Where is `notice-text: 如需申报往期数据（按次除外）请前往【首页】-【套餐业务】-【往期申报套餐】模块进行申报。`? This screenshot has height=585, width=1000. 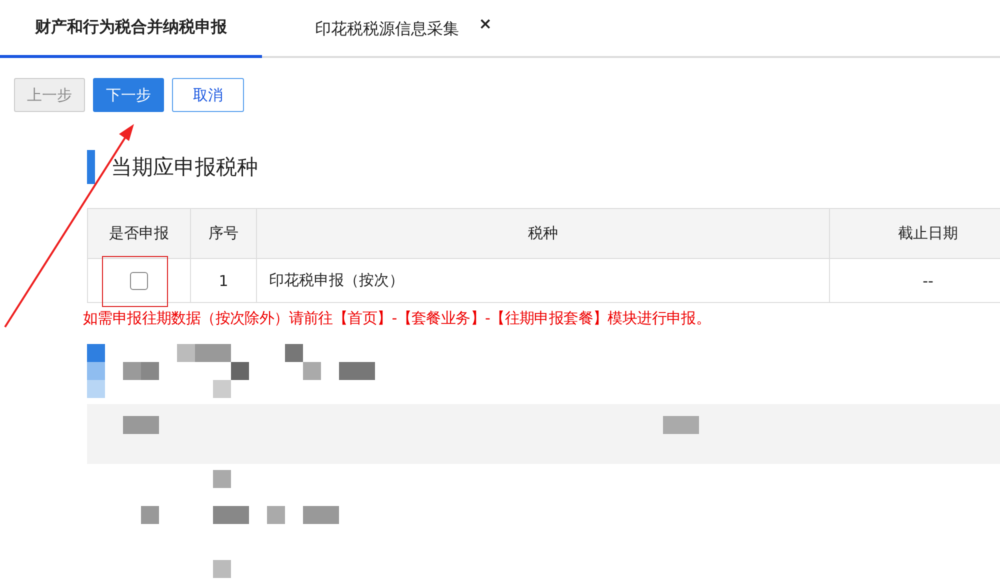 notice-text: 如需申报往期数据（按次除外）请前往【首页】-【套餐业务】-【往期申报套餐】模块进行申报。 is located at coordinates (397, 318).